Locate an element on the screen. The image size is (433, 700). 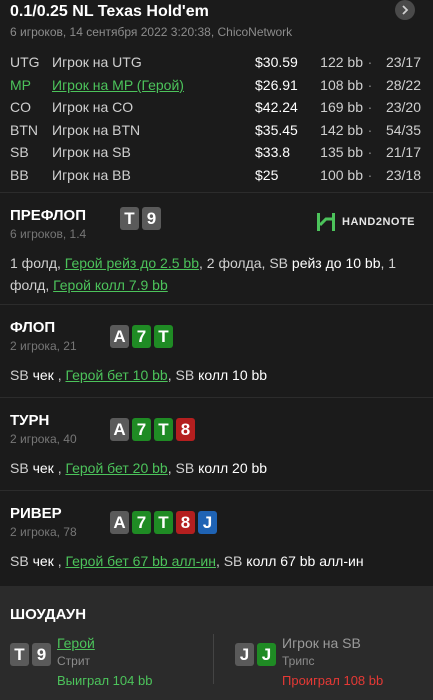
player-position: UTG is located at coordinates (25, 62).